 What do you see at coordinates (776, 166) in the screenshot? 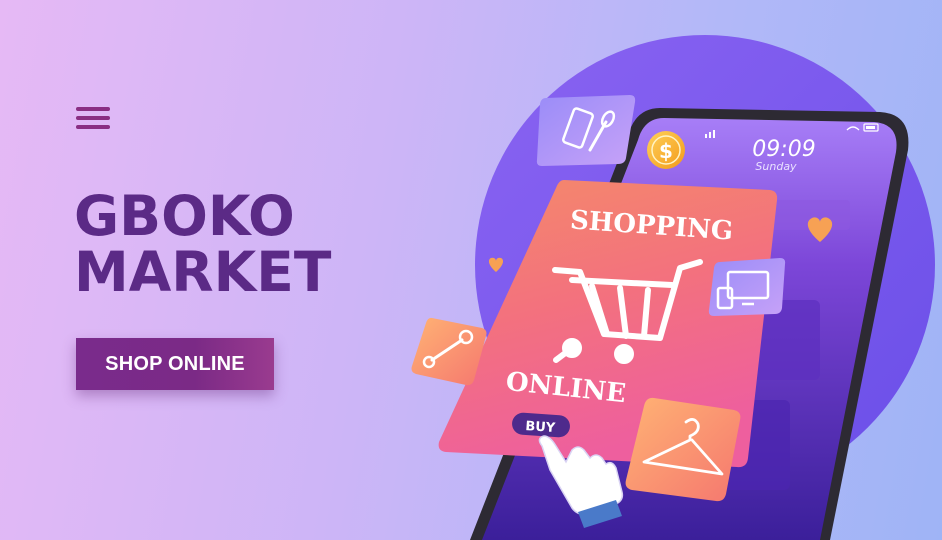
I see `phone-day: Sunday` at bounding box center [776, 166].